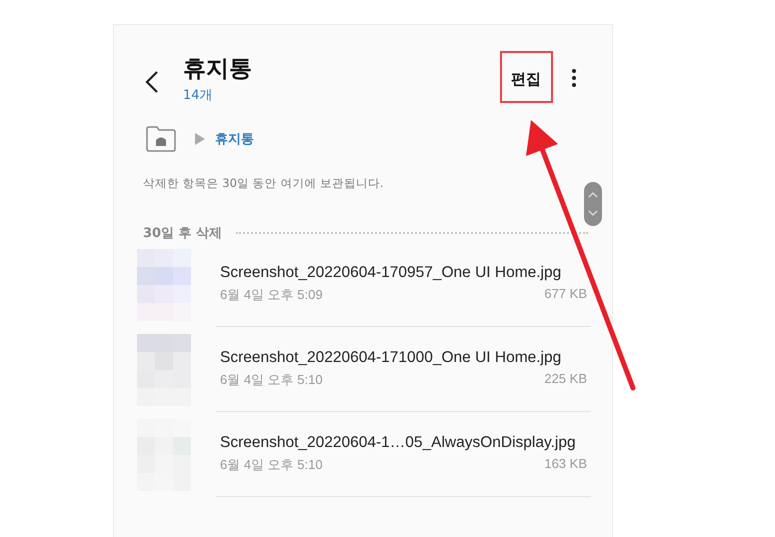 Image resolution: width=775 pixels, height=537 pixels. I want to click on page-title: 휴지통, so click(218, 69).